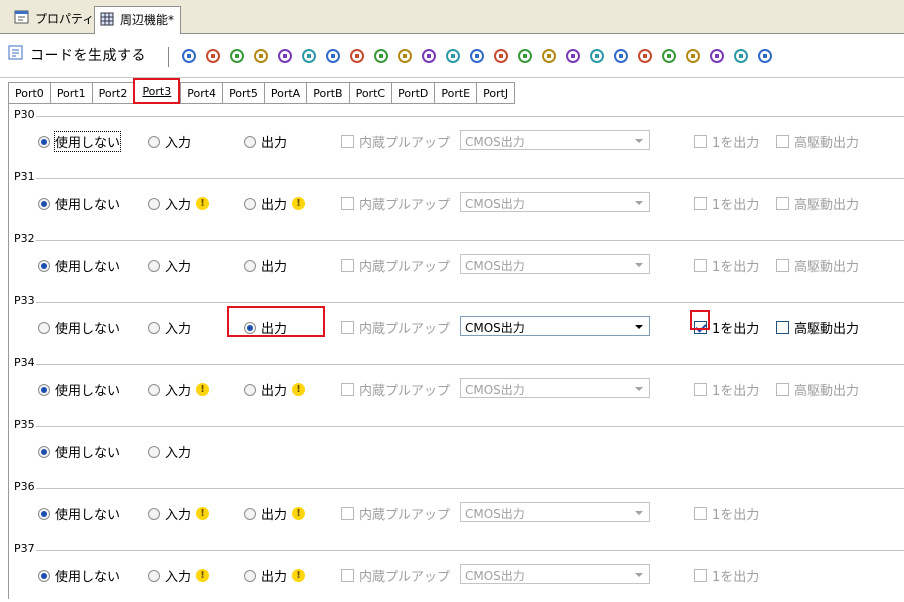  What do you see at coordinates (357, 56) in the screenshot?
I see `tree-icon` at bounding box center [357, 56].